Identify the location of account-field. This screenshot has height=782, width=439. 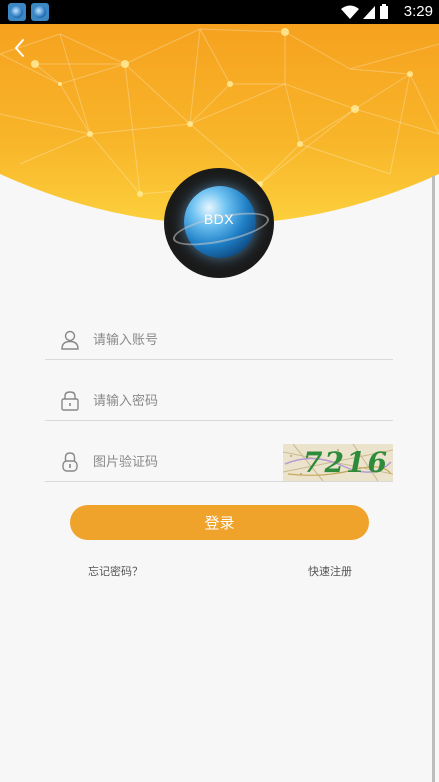
(219, 339).